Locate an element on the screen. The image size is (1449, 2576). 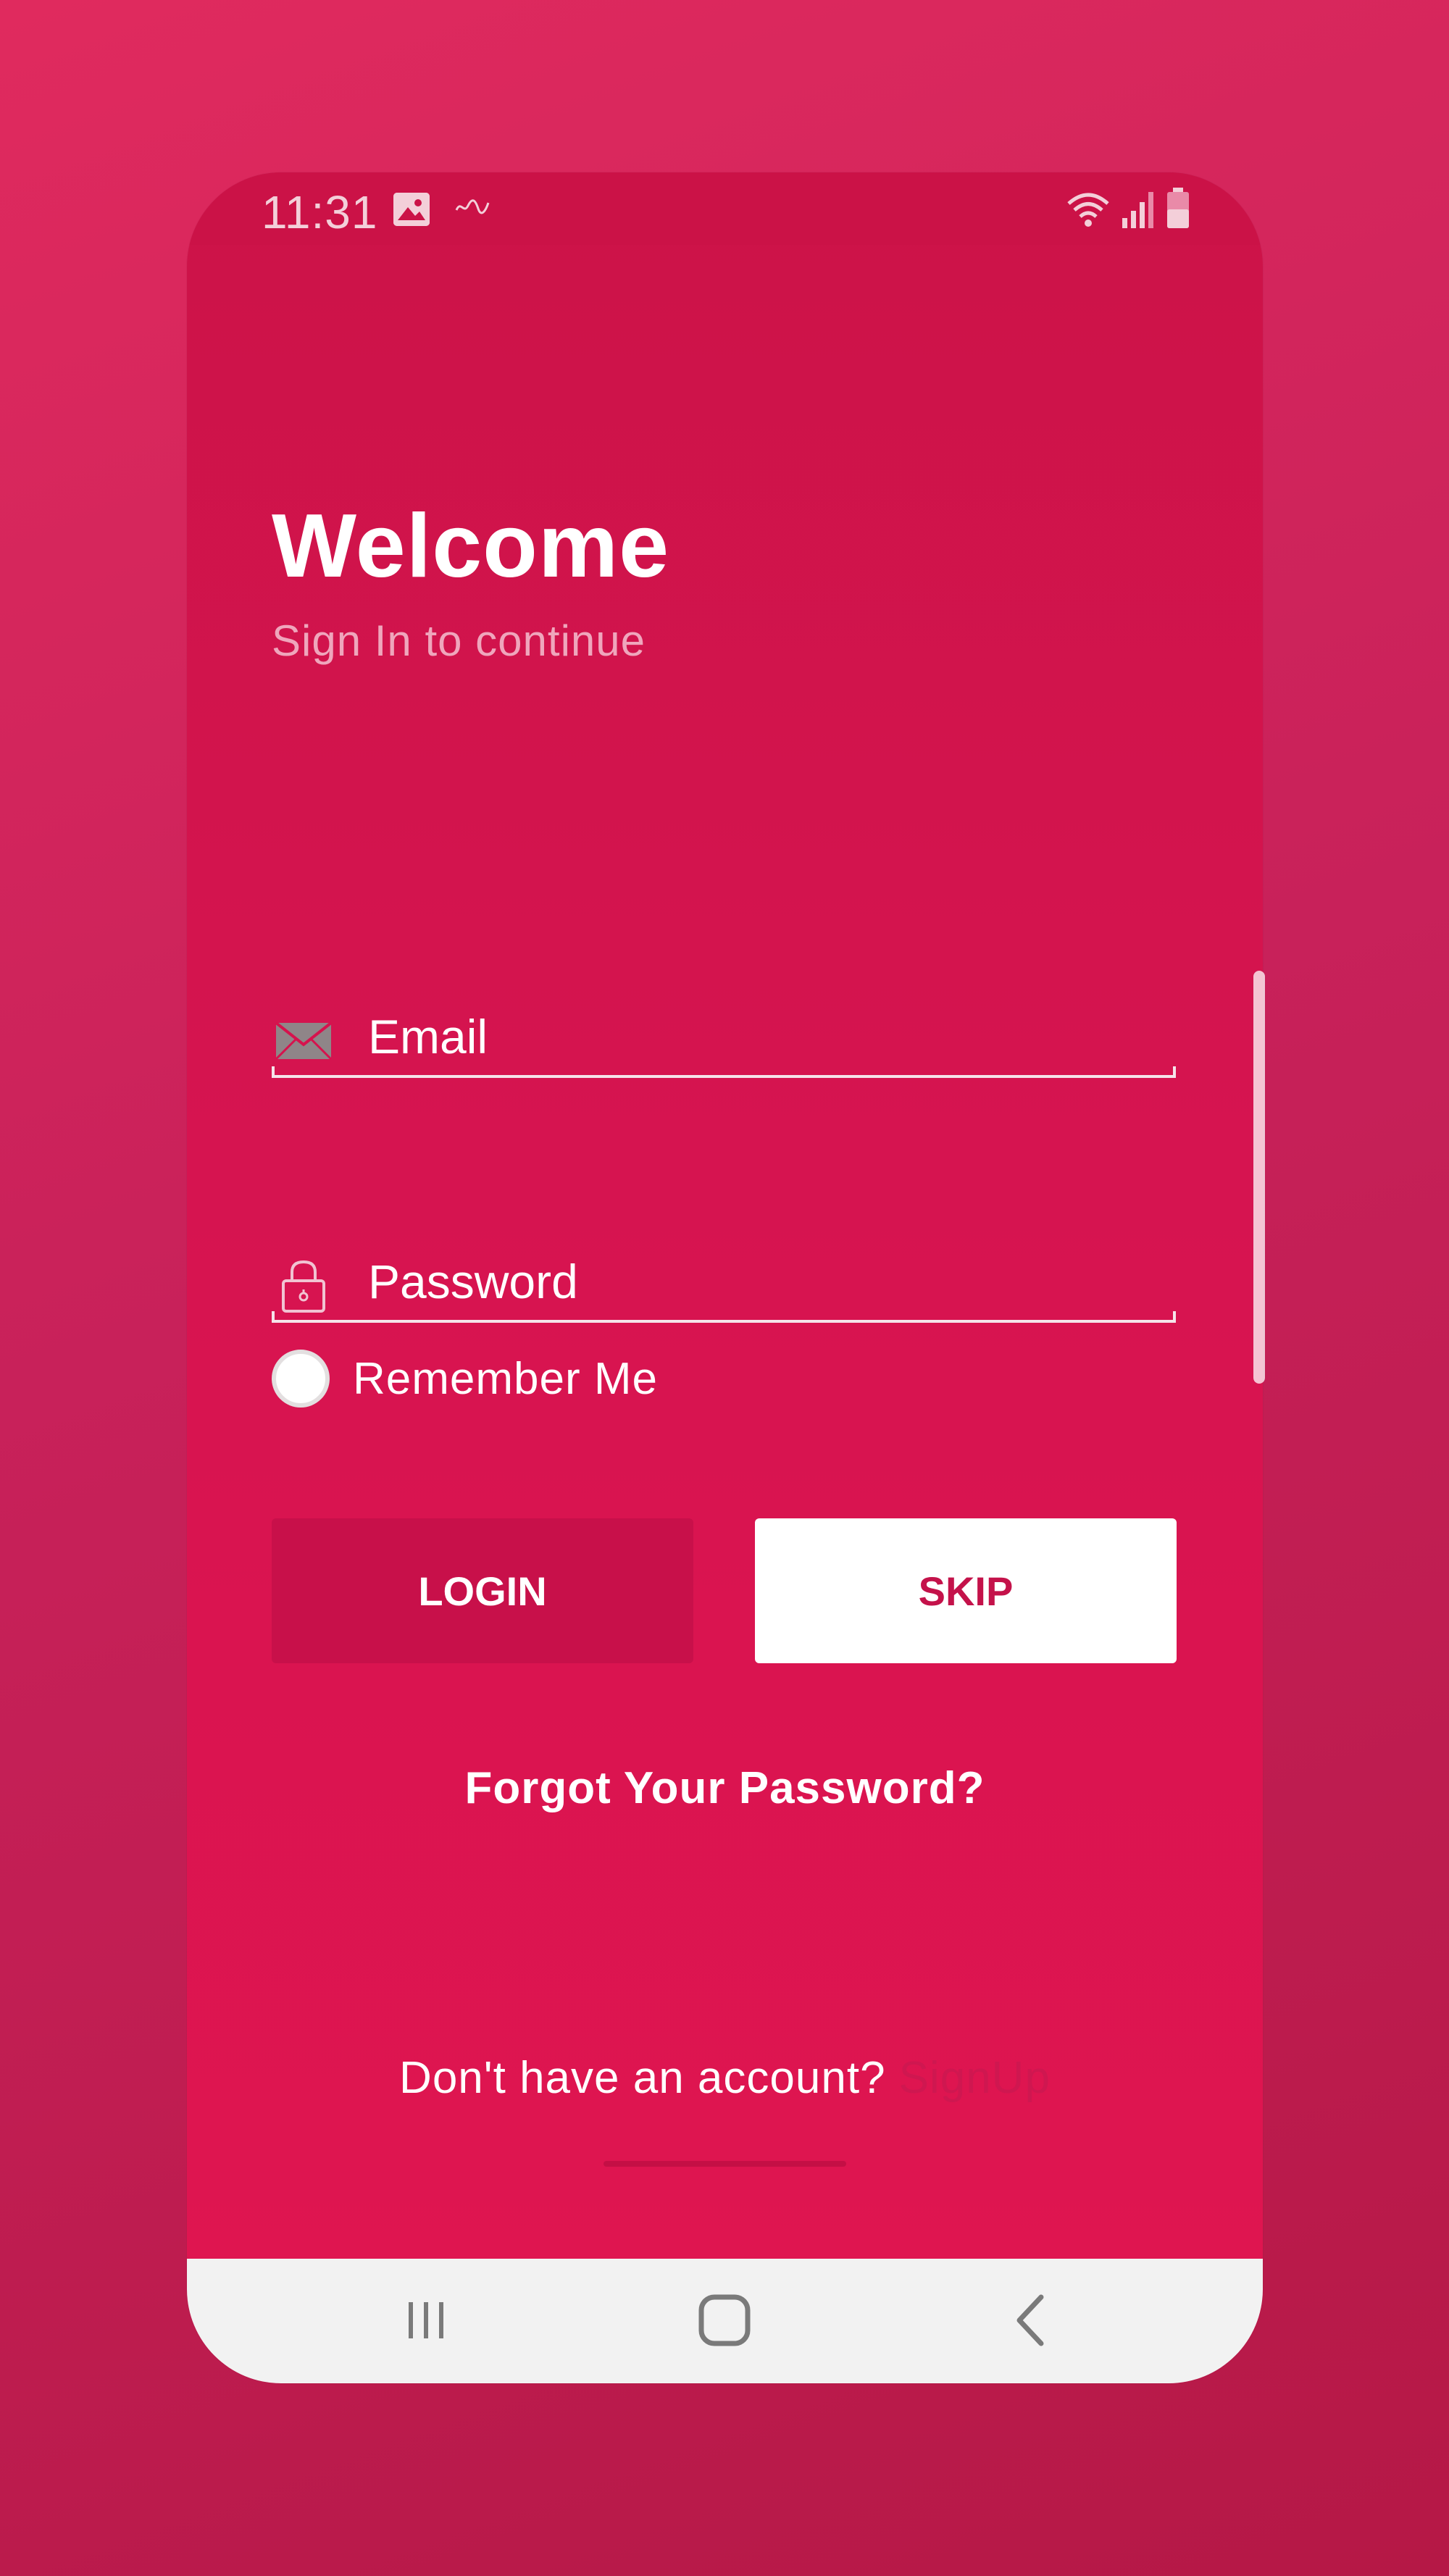
email-underline is located at coordinates (724, 1072).